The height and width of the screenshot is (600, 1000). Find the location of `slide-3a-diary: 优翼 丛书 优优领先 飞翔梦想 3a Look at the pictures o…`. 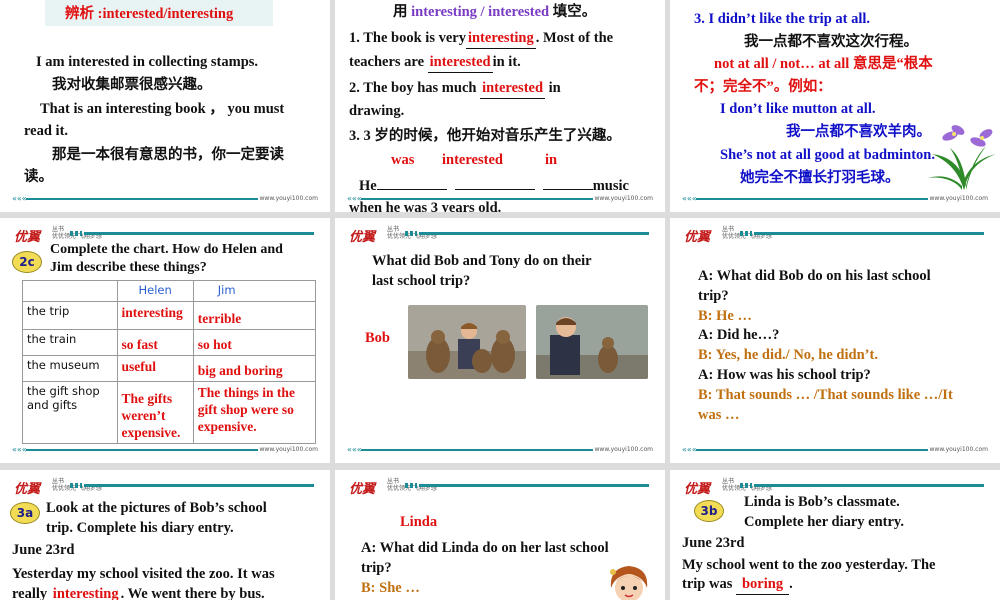

slide-3a-diary: 优翼 丛书 优优领先 飞翔梦想 3a Look at the pictures o… is located at coordinates (165, 535).